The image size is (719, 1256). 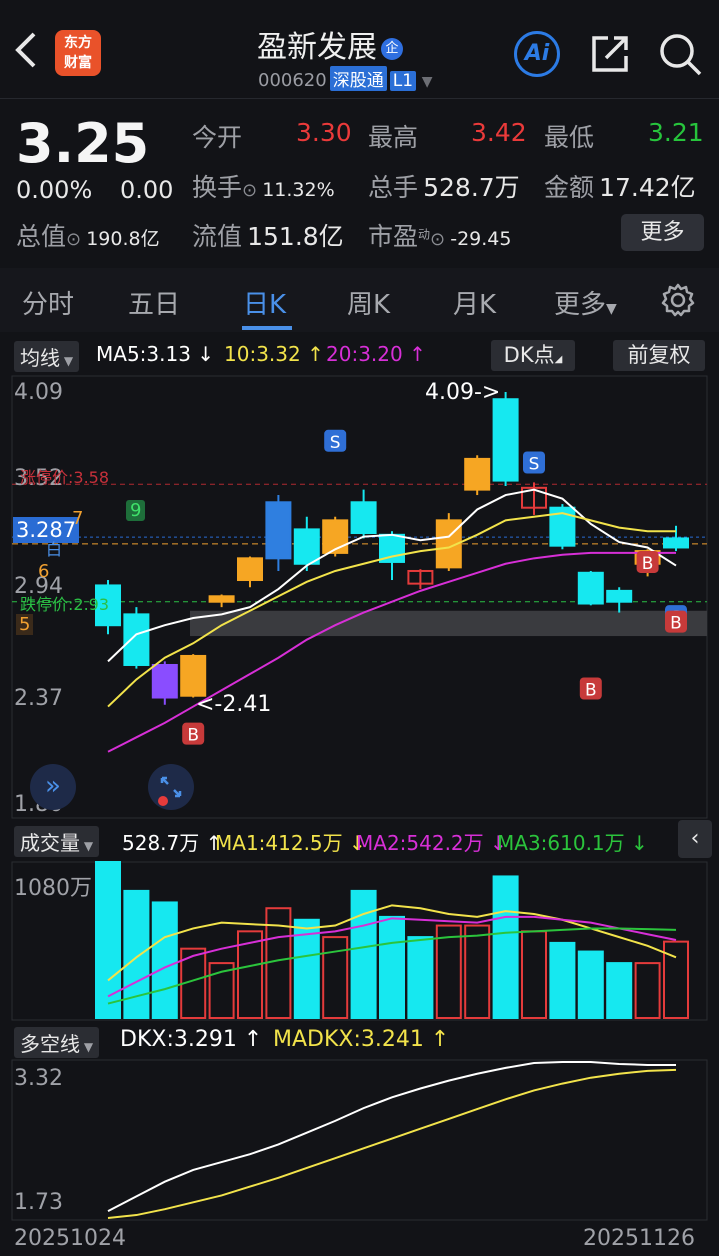 I want to click on support-band, so click(x=448, y=623).